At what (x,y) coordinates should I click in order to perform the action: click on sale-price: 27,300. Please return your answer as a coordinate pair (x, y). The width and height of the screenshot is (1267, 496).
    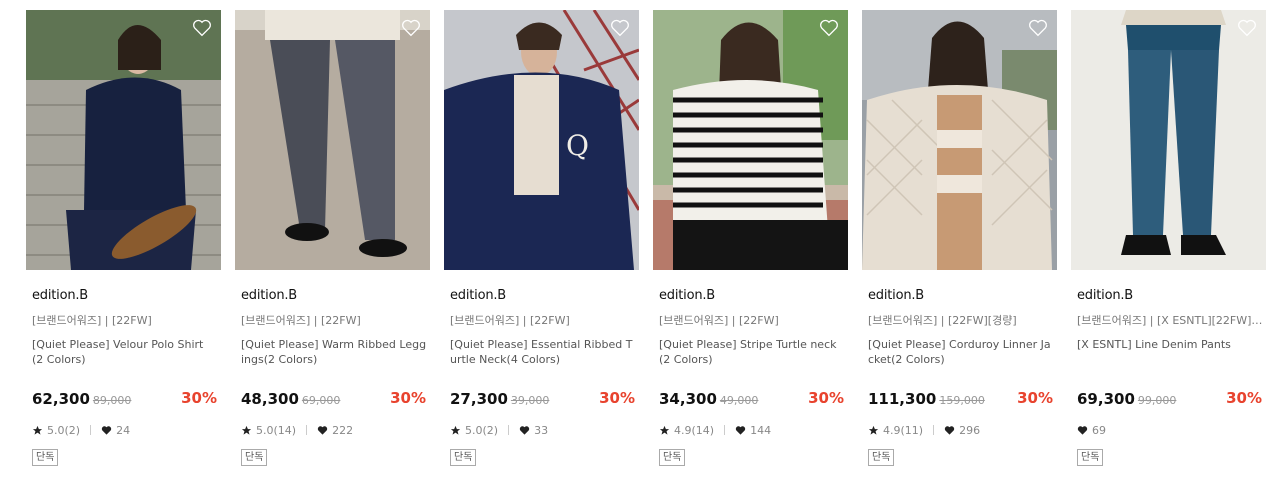
    Looking at the image, I should click on (479, 399).